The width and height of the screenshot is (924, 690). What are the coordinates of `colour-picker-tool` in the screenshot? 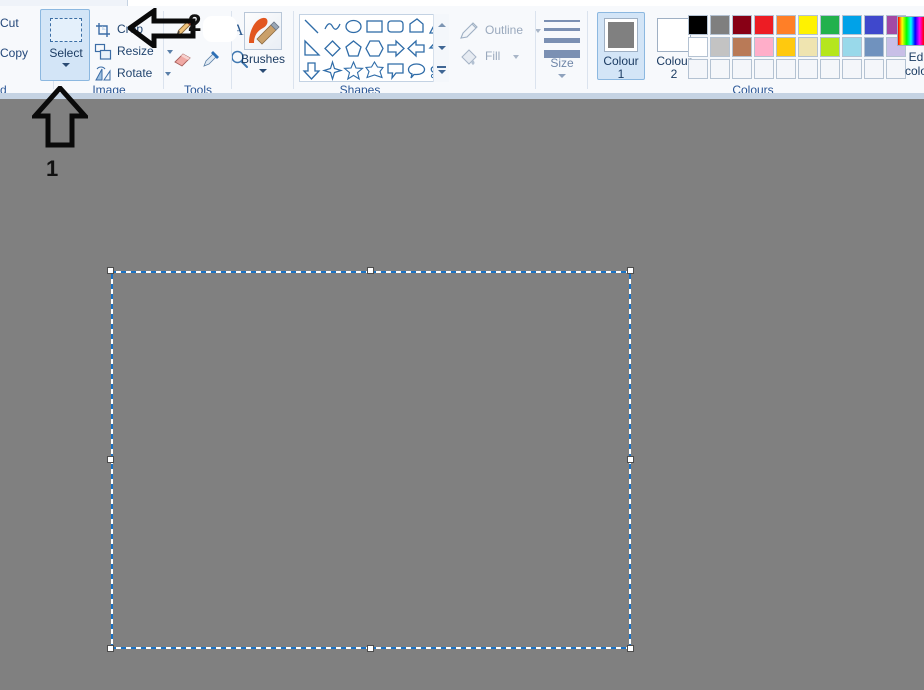 It's located at (211, 59).